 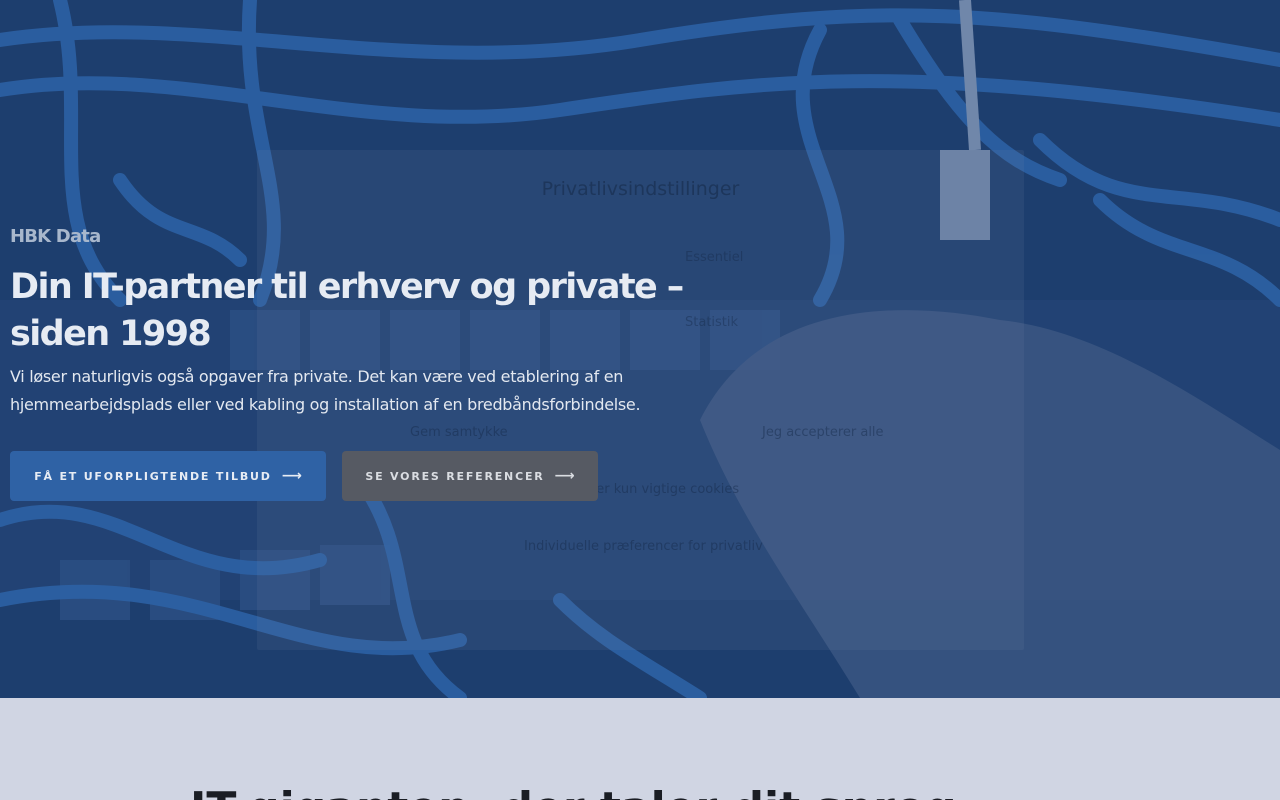 I want to click on brand-eyebrow: HBK Data, so click(x=55, y=236).